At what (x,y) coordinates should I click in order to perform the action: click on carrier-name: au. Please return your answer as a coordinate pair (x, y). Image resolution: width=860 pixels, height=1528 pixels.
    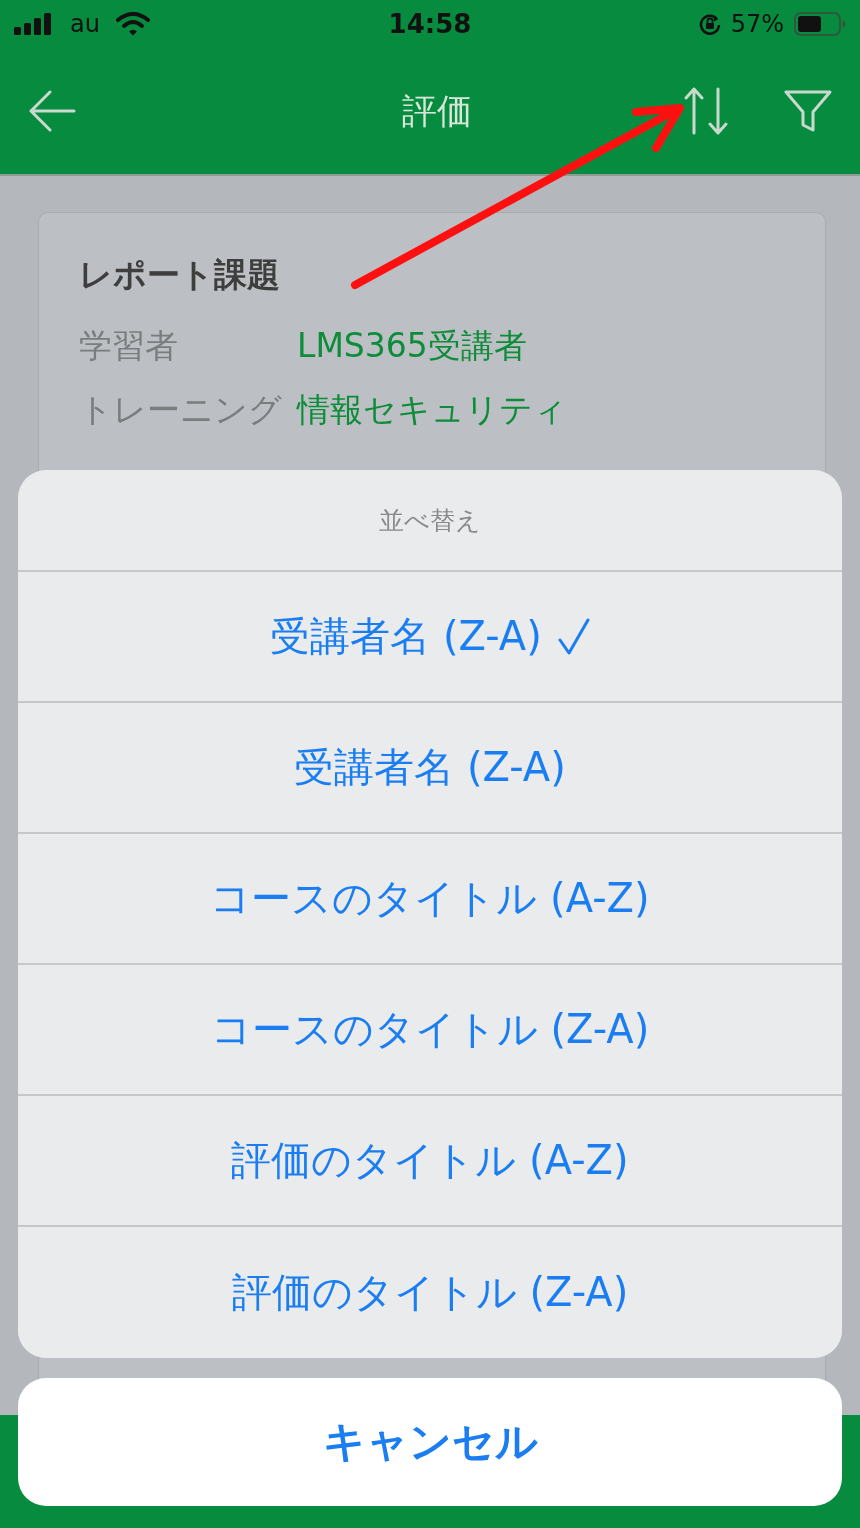
    Looking at the image, I should click on (85, 24).